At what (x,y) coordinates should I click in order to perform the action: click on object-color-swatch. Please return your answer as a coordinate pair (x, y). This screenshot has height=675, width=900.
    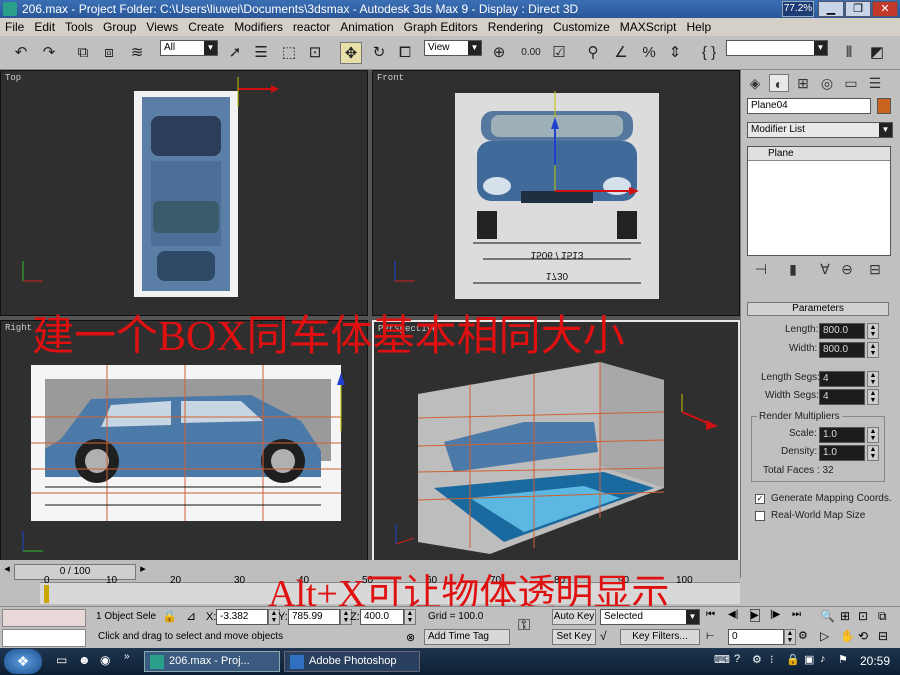
    Looking at the image, I should click on (884, 106).